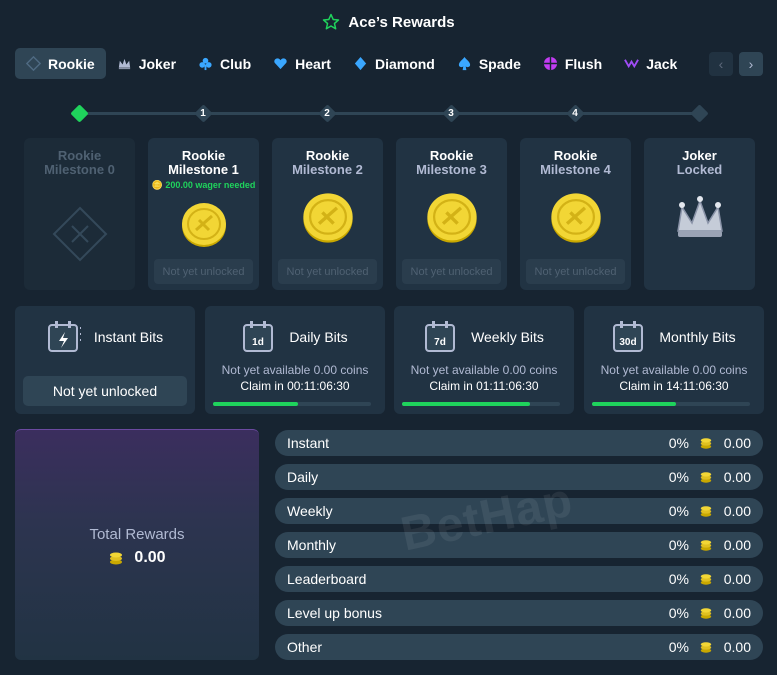 The height and width of the screenshot is (675, 777). Describe the element at coordinates (203, 169) in the screenshot. I see `milestone-subtitle: Milestone 1` at that location.